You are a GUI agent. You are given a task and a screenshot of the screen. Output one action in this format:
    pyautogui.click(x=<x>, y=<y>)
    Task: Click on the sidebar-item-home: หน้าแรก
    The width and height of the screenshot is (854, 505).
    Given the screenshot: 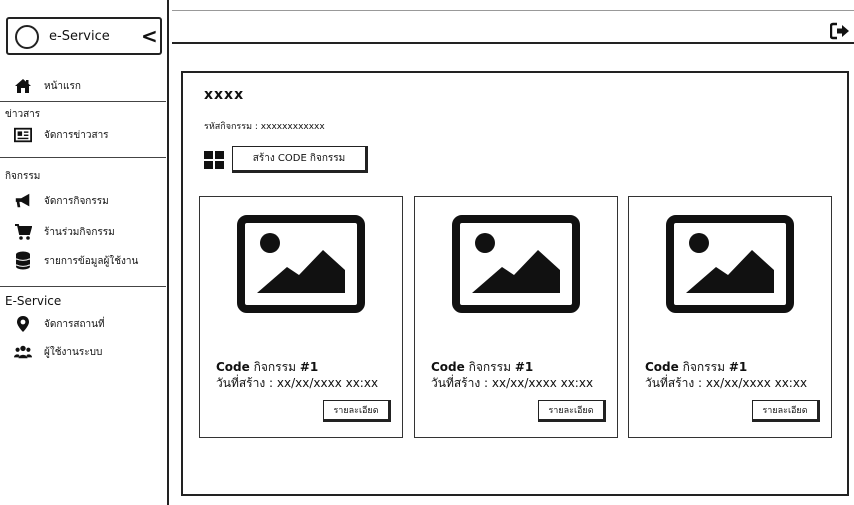 What is the action you would take?
    pyautogui.click(x=47, y=86)
    